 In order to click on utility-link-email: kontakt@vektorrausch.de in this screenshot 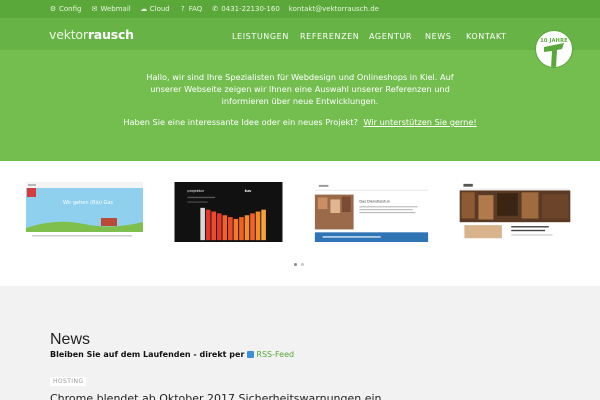, I will do `click(334, 9)`.